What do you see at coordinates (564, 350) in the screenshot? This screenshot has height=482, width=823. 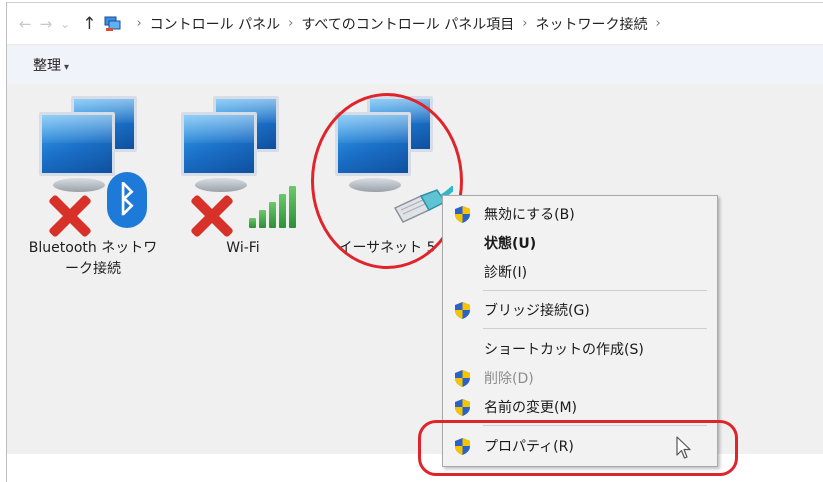 I see `menu-item-label: ショートカットの作成(S)` at bounding box center [564, 350].